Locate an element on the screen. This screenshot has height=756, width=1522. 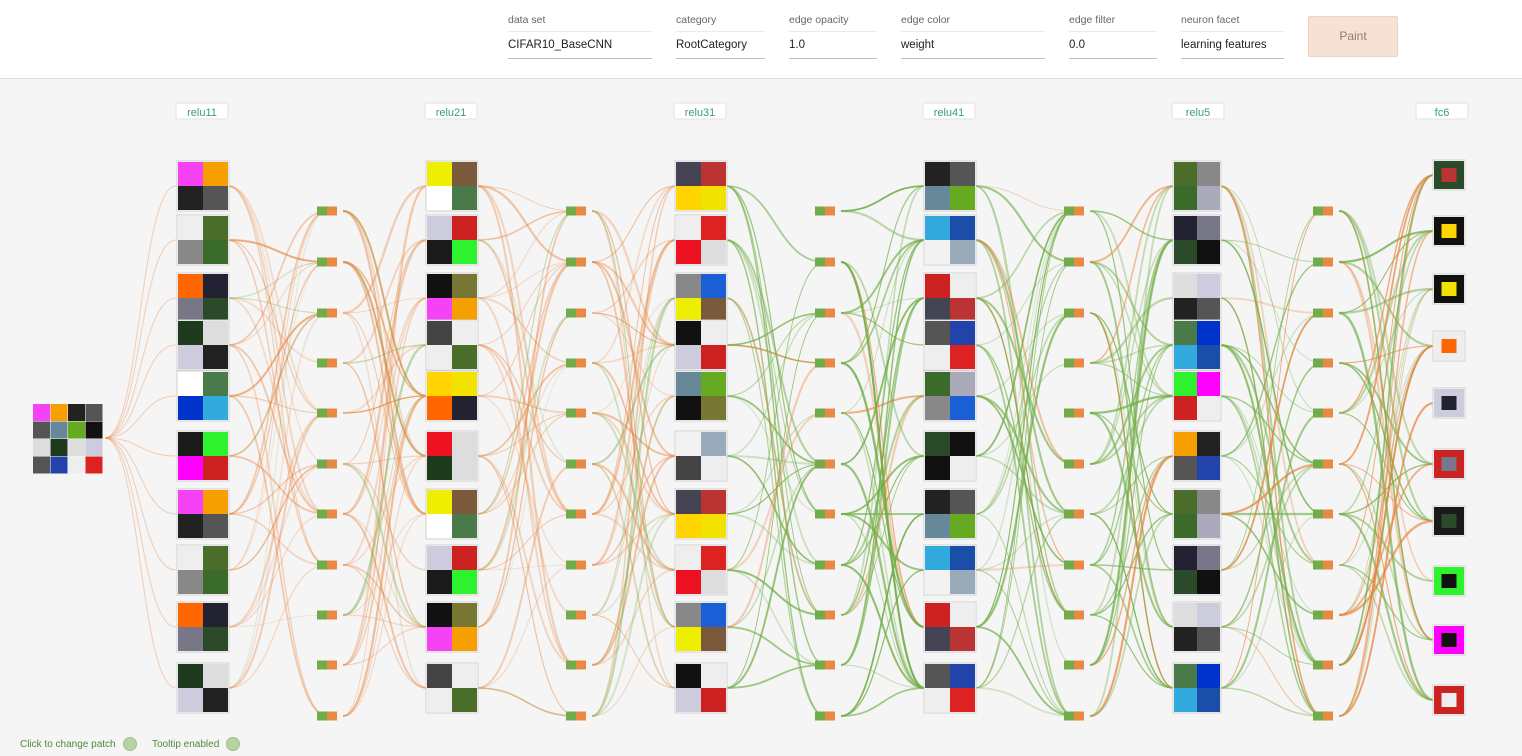
category-select: category RootCategory is located at coordinates (720, 36).